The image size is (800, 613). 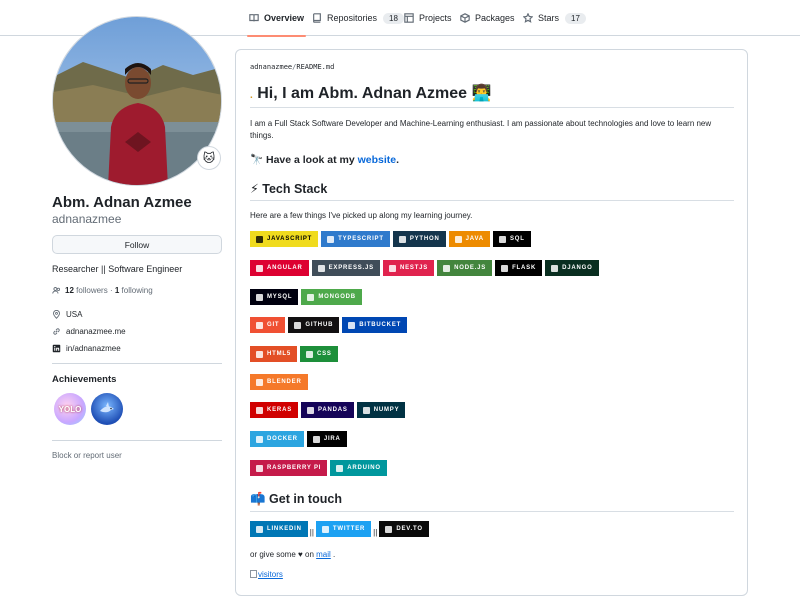 I want to click on people-icon, so click(x=56, y=290).